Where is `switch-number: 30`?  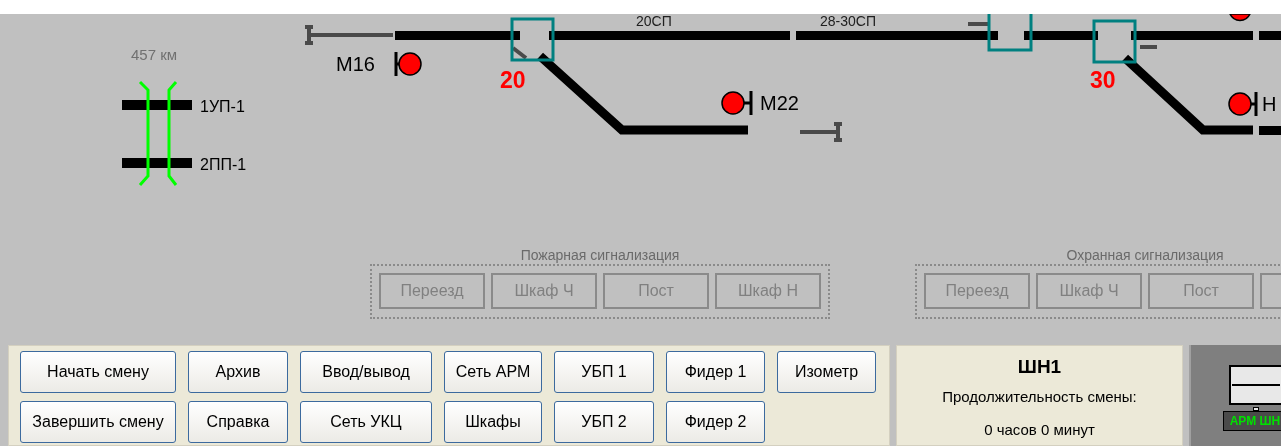 switch-number: 30 is located at coordinates (1103, 80).